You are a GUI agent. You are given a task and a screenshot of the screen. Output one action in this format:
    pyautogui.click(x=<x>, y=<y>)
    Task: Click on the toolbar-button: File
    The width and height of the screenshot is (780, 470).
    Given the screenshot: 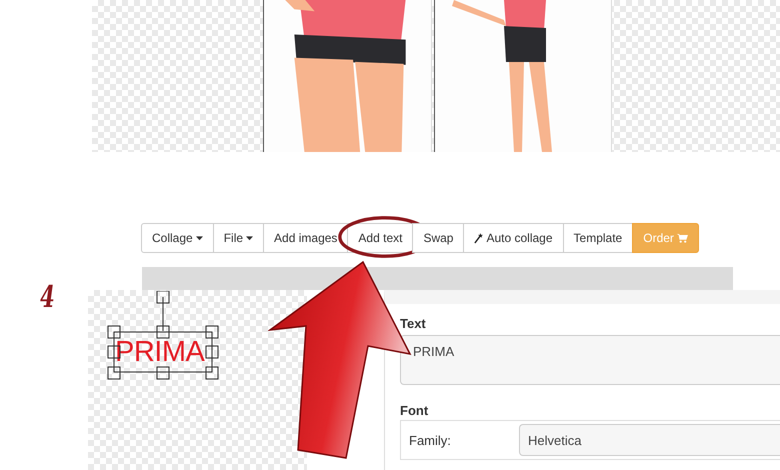 What is the action you would take?
    pyautogui.click(x=238, y=238)
    